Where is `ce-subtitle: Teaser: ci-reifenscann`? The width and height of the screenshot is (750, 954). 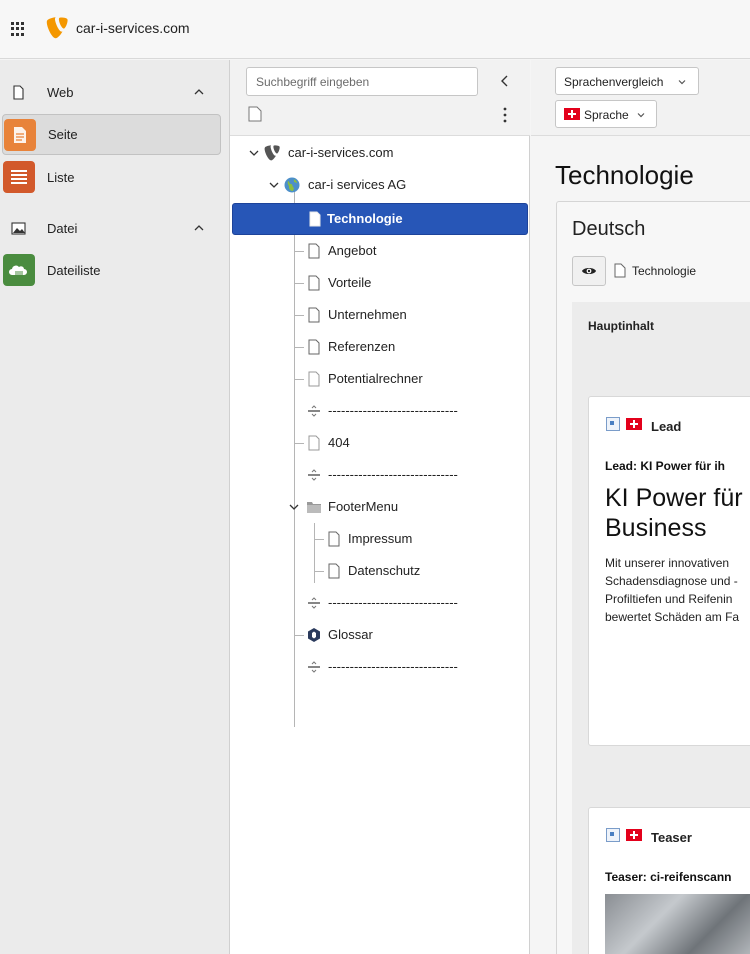 ce-subtitle: Teaser: ci-reifenscann is located at coordinates (668, 877).